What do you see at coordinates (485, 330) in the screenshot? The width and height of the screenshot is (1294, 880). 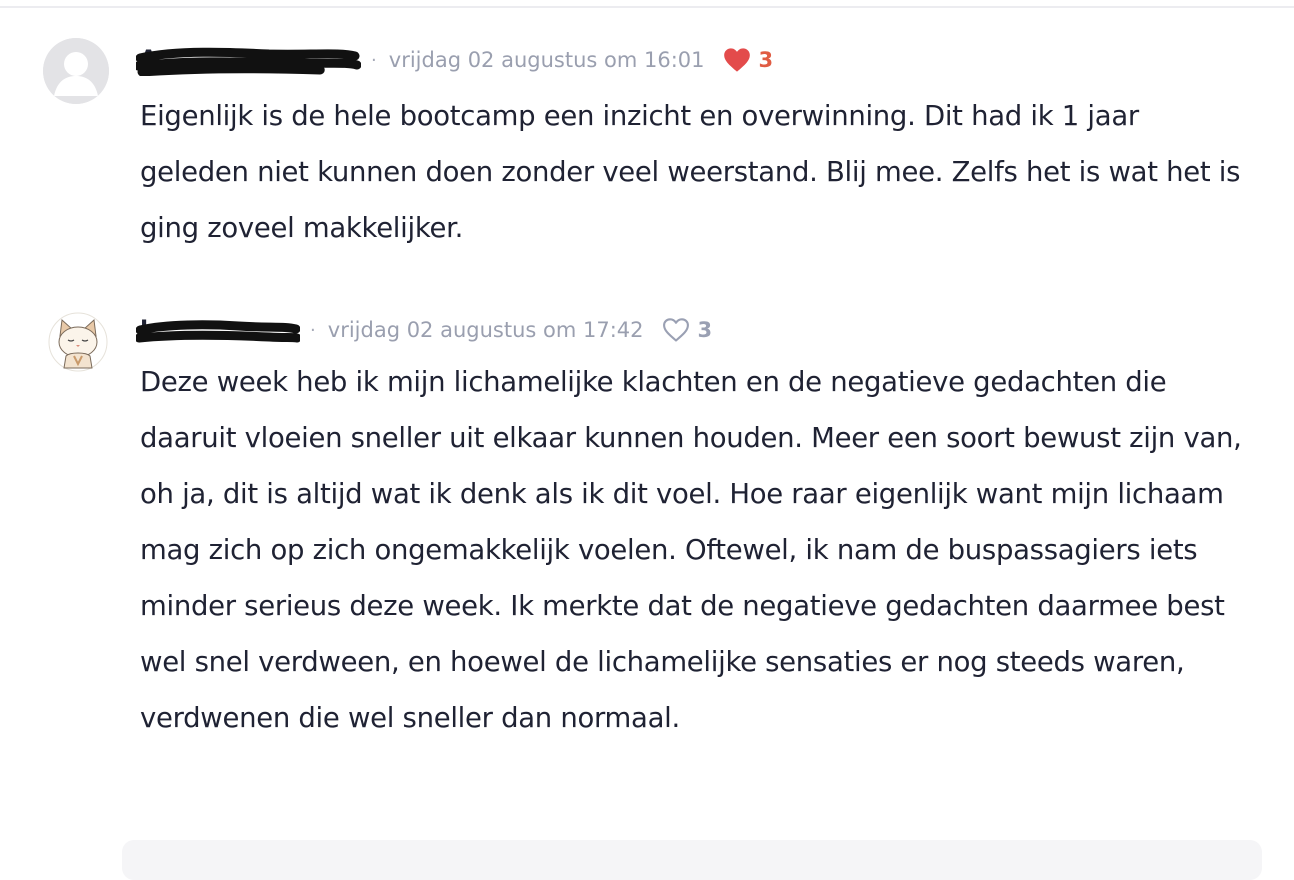 I see `comment-timestamp: vrijdag 02 augustus om 17:42` at bounding box center [485, 330].